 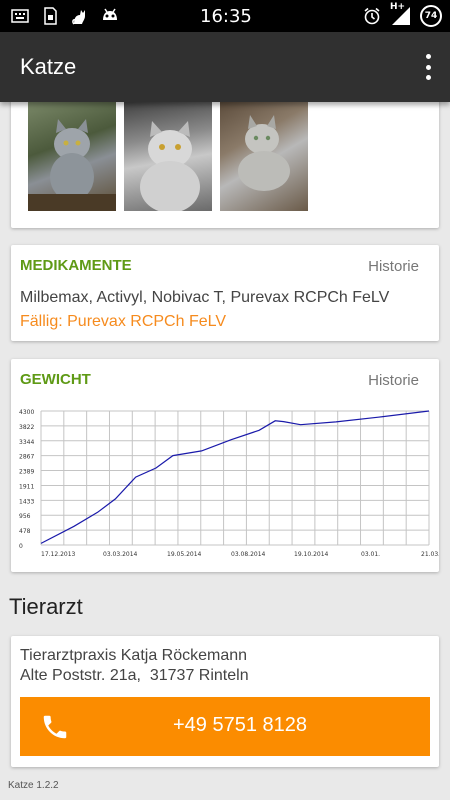 I want to click on battery-icon: 74, so click(x=431, y=16).